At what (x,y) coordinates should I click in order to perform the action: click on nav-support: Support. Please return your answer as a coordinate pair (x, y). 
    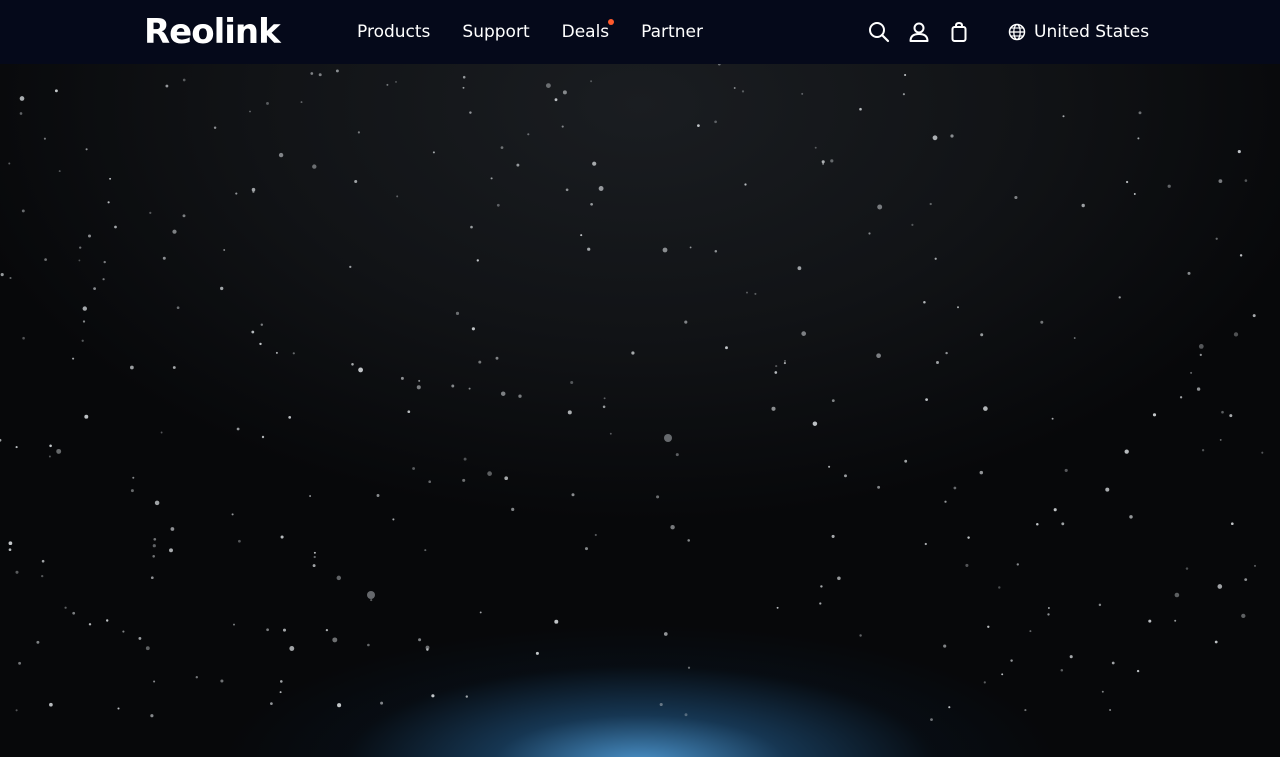
    Looking at the image, I should click on (495, 32).